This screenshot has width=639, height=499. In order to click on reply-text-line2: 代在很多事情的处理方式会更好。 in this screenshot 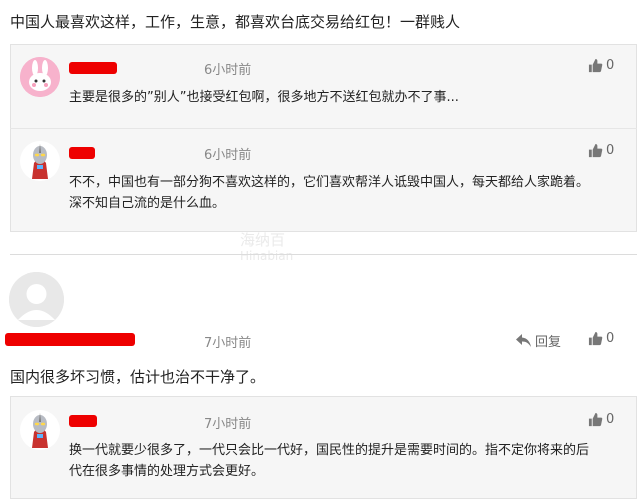, I will do `click(167, 471)`.